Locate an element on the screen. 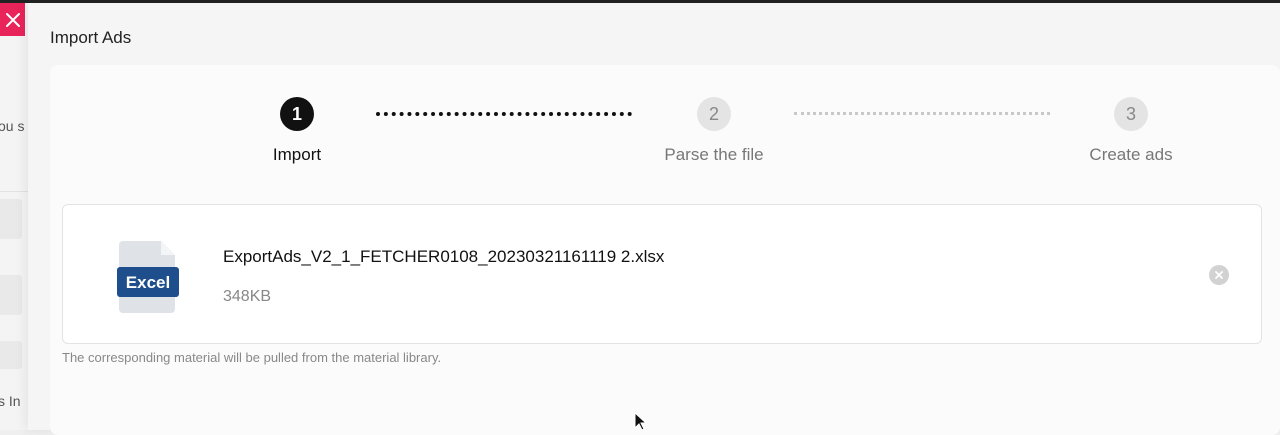  background-text-bottom: s In is located at coordinates (10, 401).